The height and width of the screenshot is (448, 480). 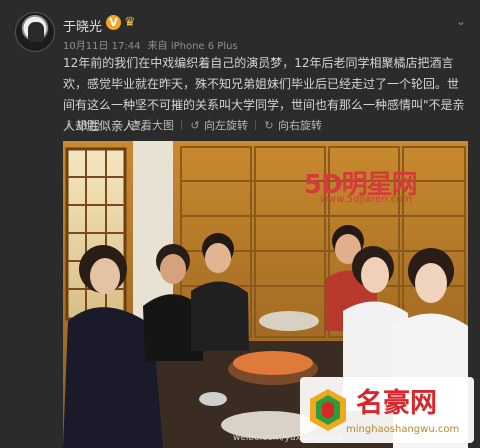 I want to click on post-source: 来自 iPhone 6 Plus, so click(x=192, y=46).